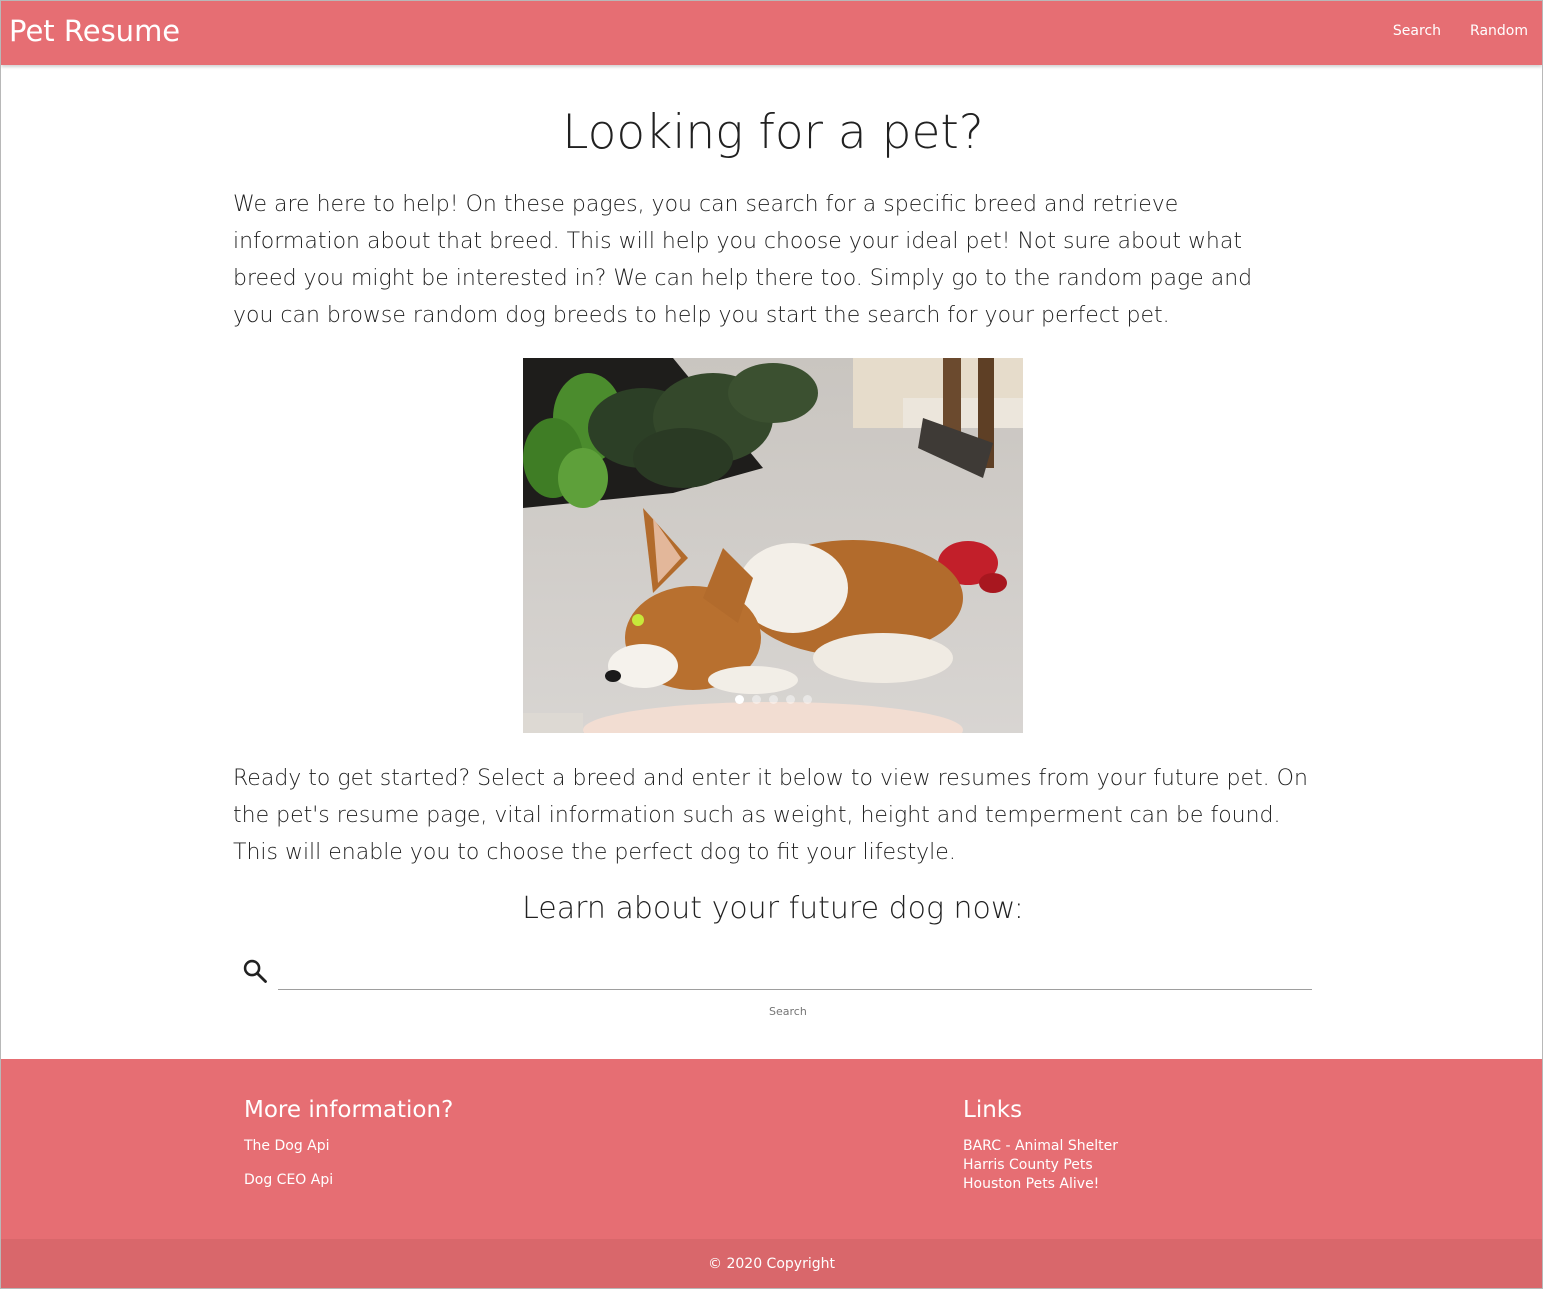 The width and height of the screenshot is (1543, 1289). I want to click on search-icon, so click(255, 971).